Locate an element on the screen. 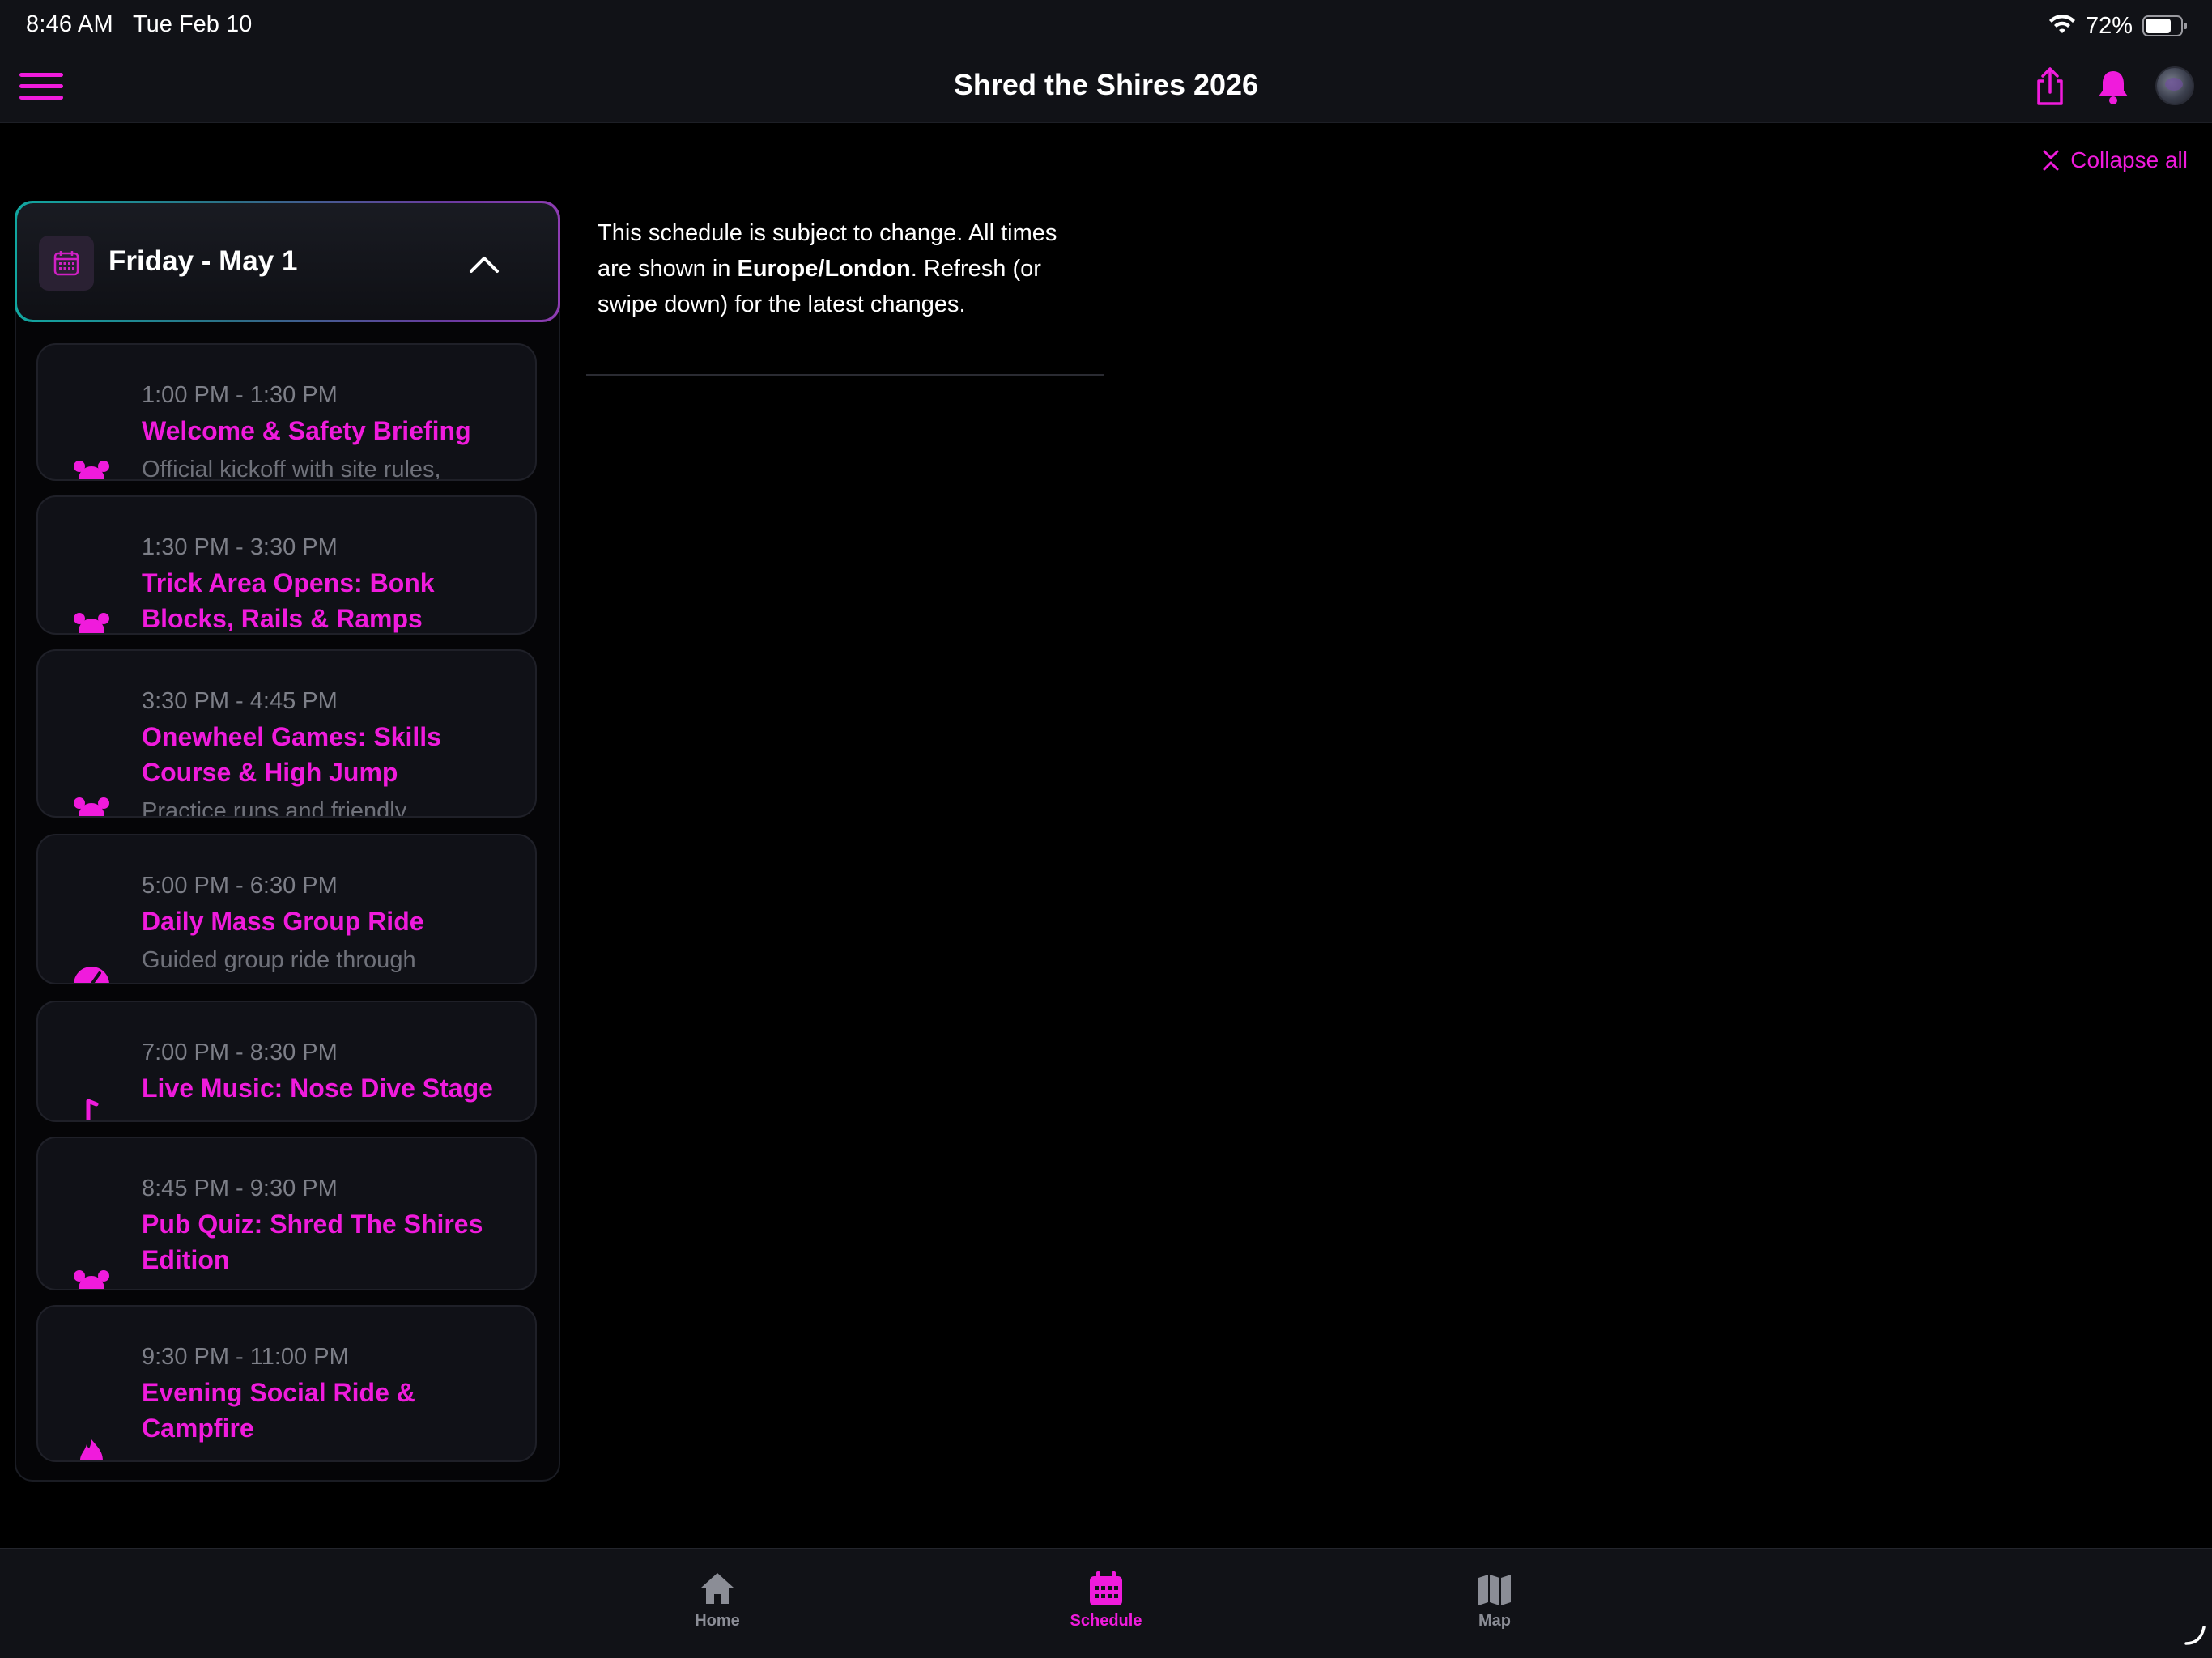  divider is located at coordinates (845, 375).